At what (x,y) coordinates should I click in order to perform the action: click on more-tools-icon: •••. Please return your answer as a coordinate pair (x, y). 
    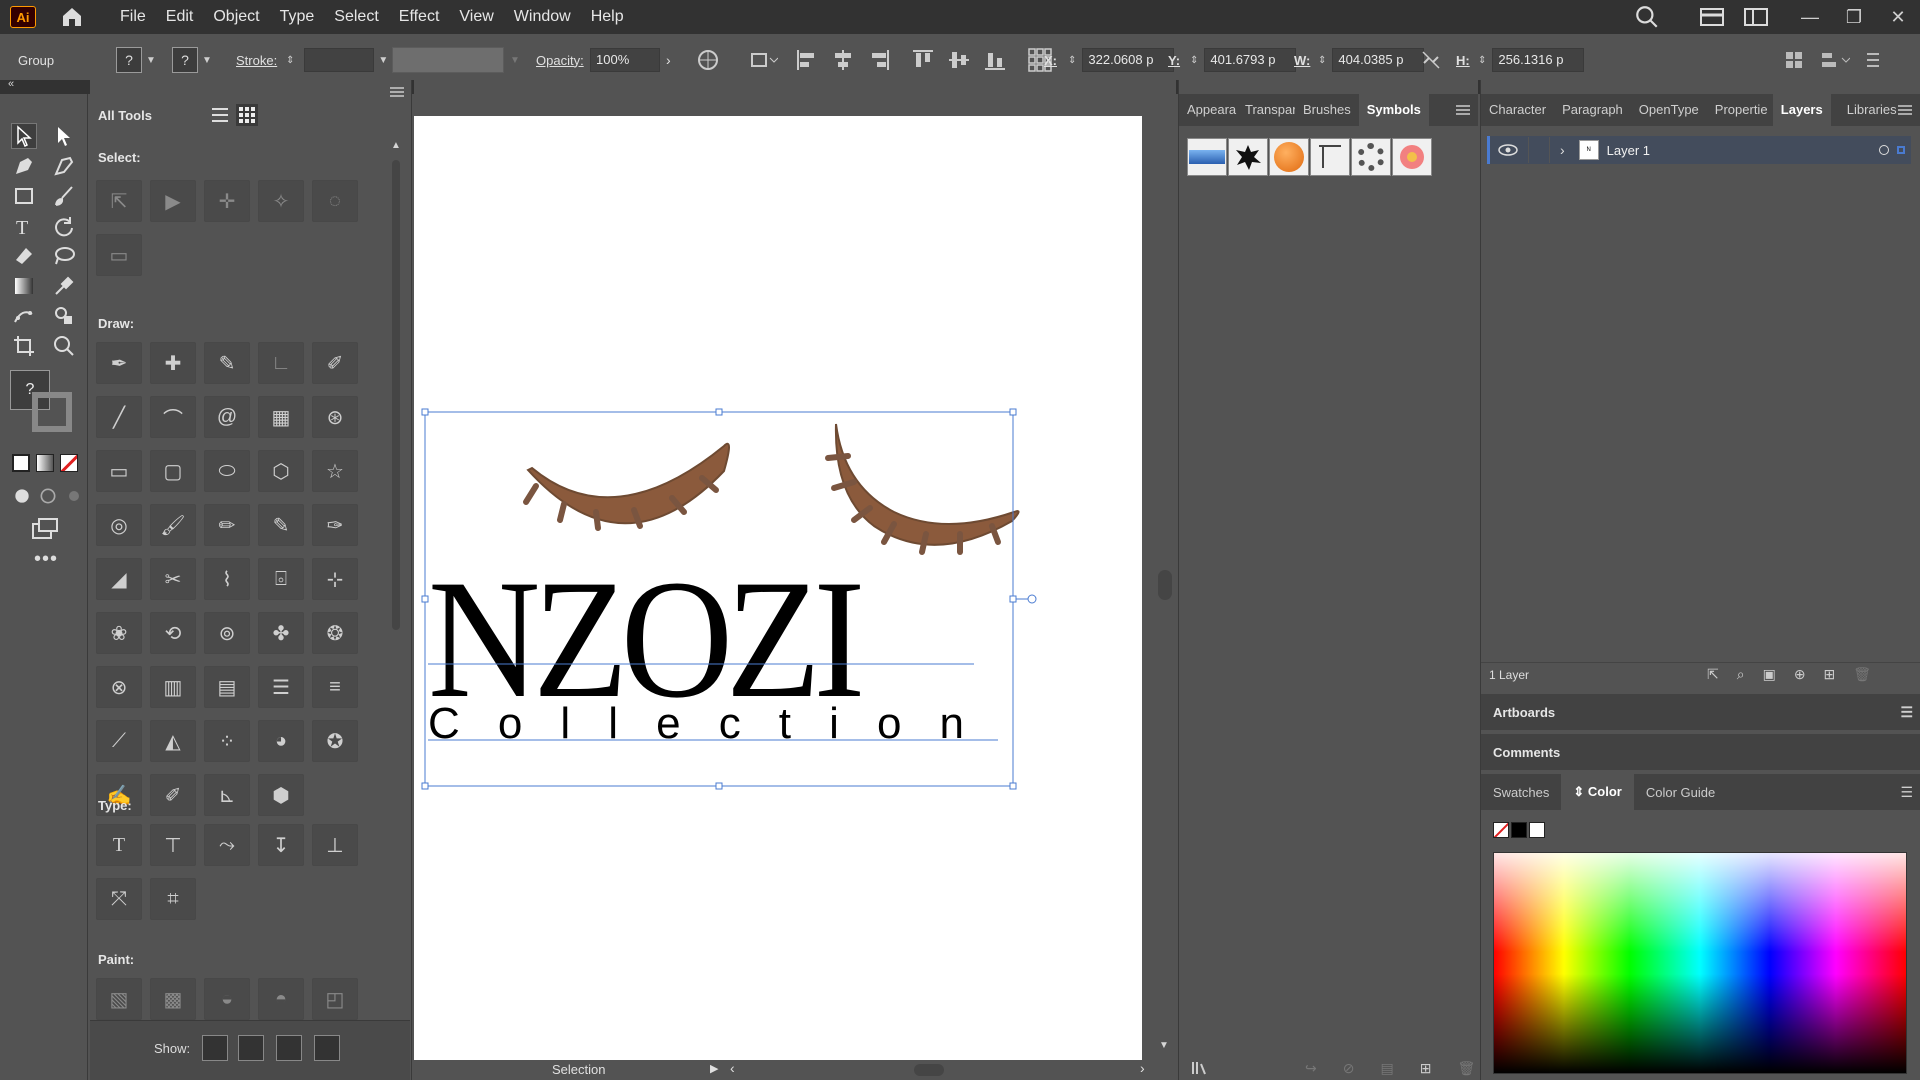
    Looking at the image, I should click on (46, 559).